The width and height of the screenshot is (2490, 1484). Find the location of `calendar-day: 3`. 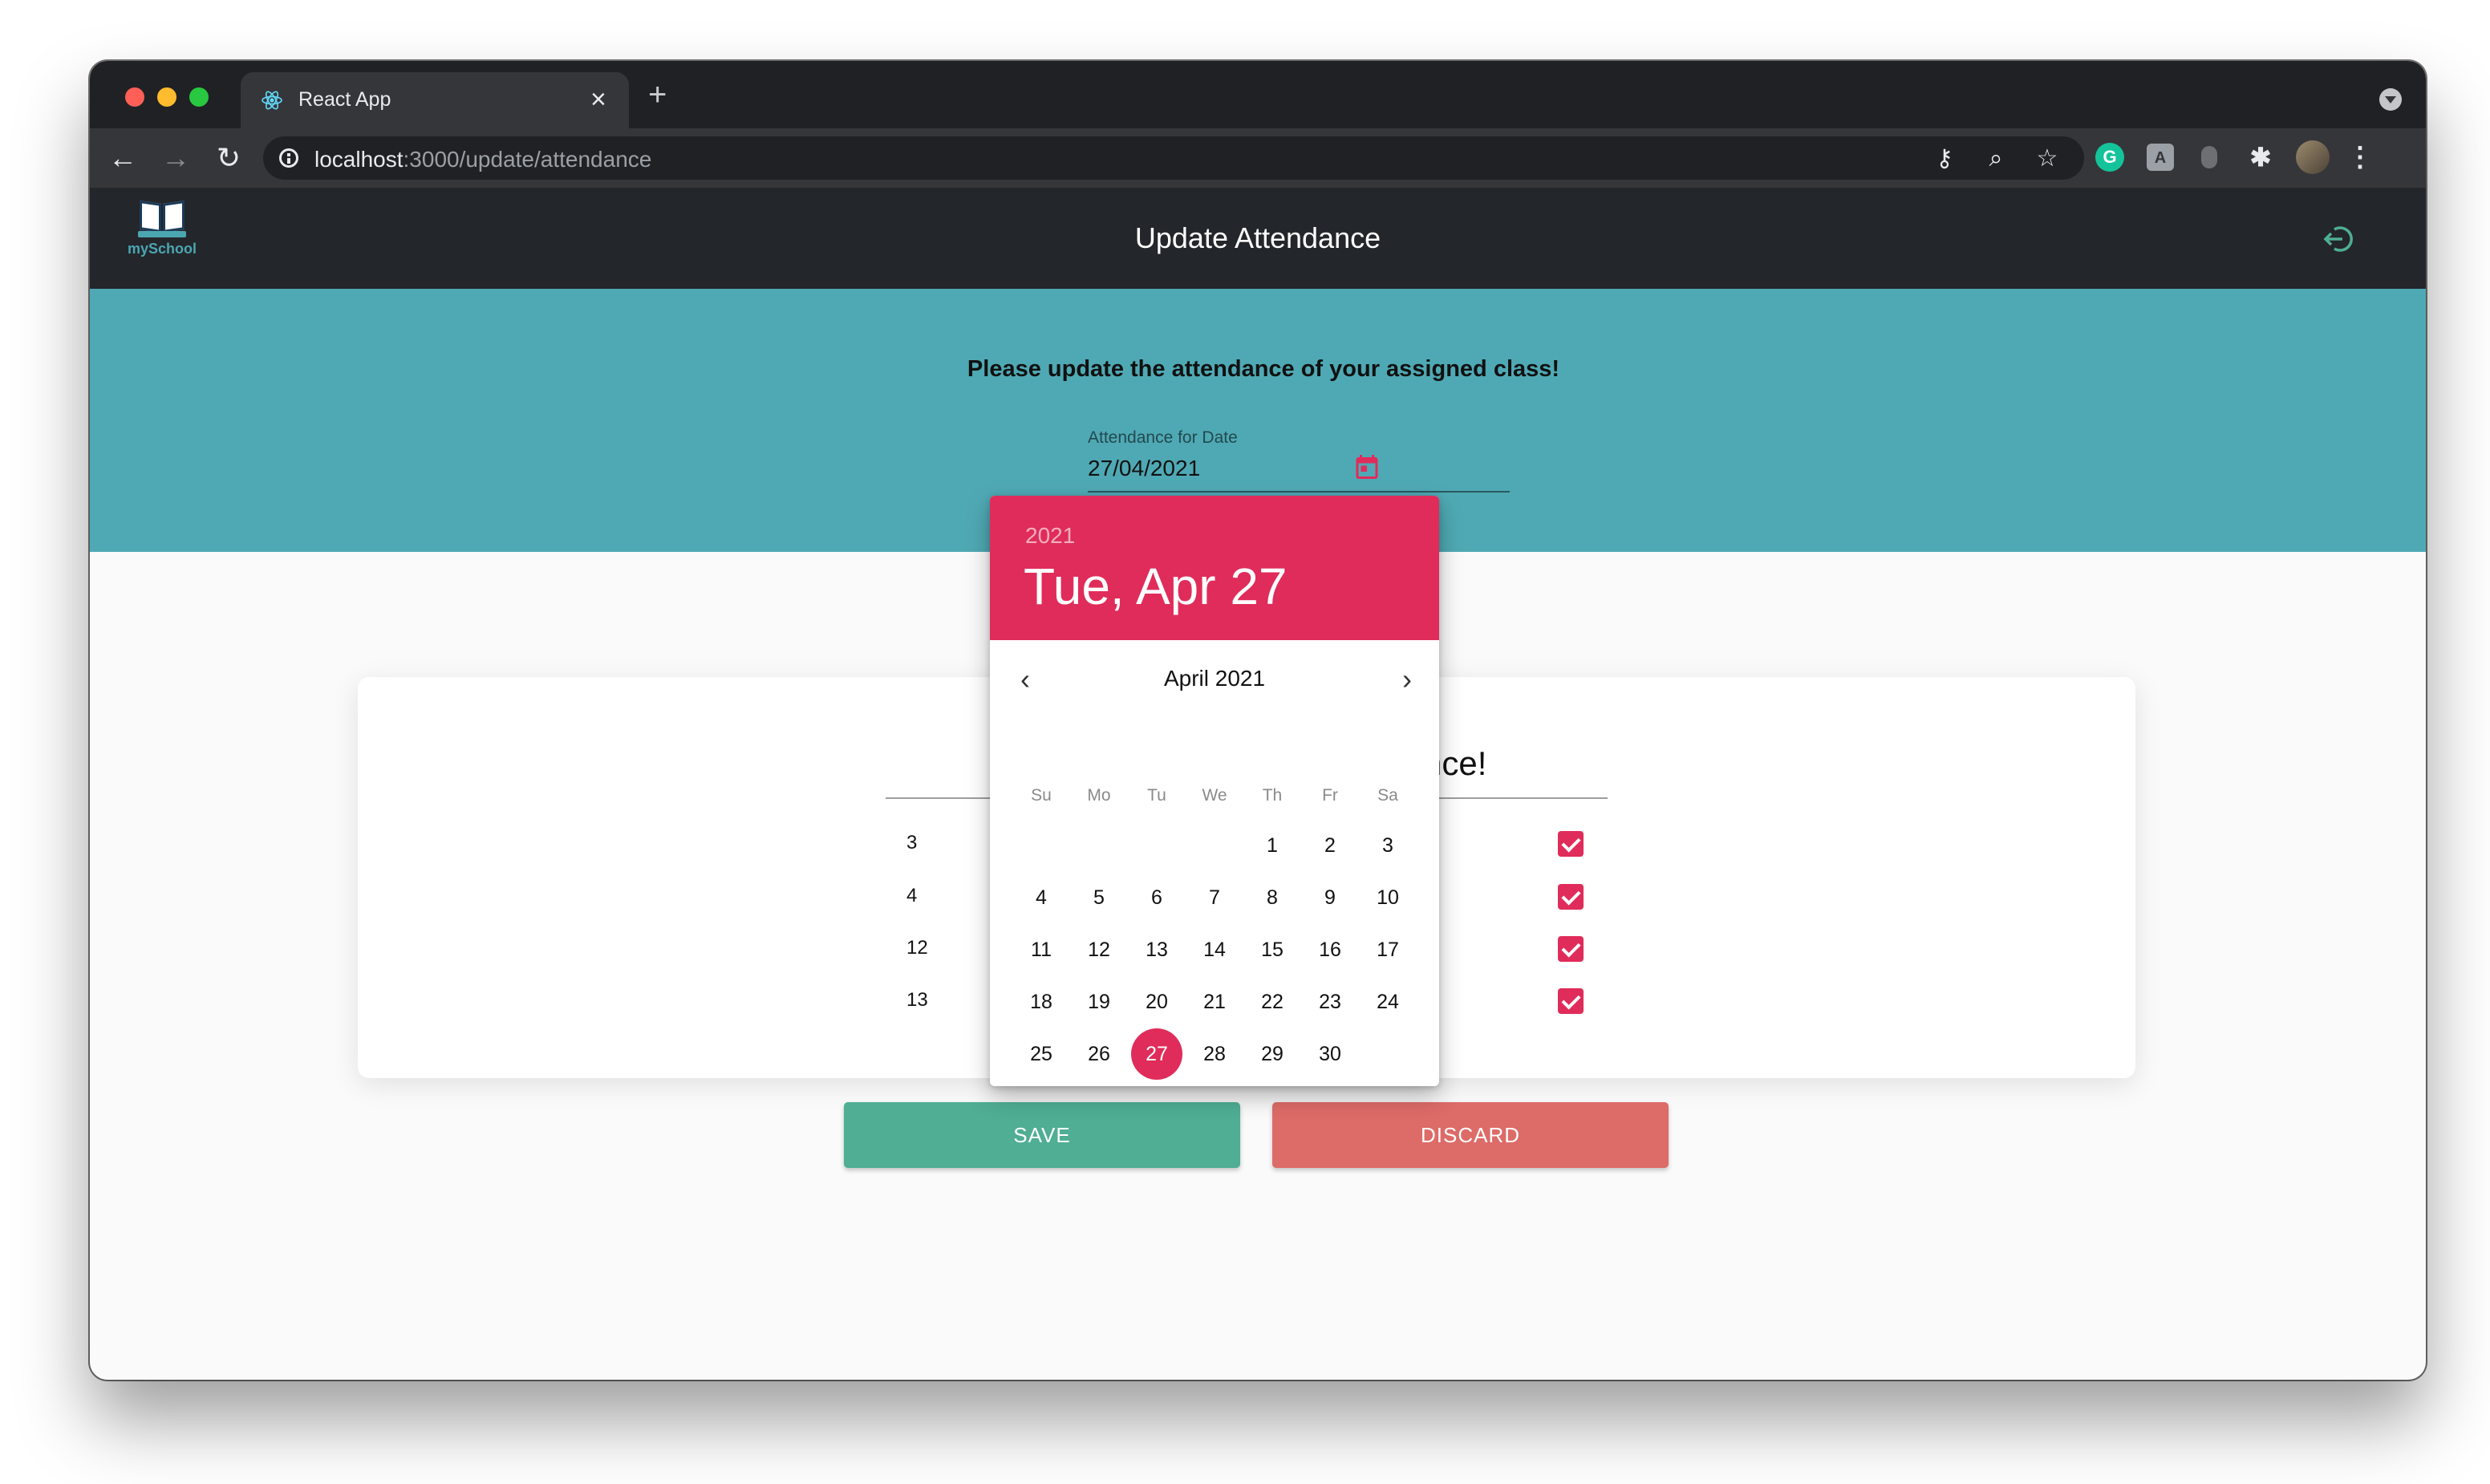

calendar-day: 3 is located at coordinates (1387, 846).